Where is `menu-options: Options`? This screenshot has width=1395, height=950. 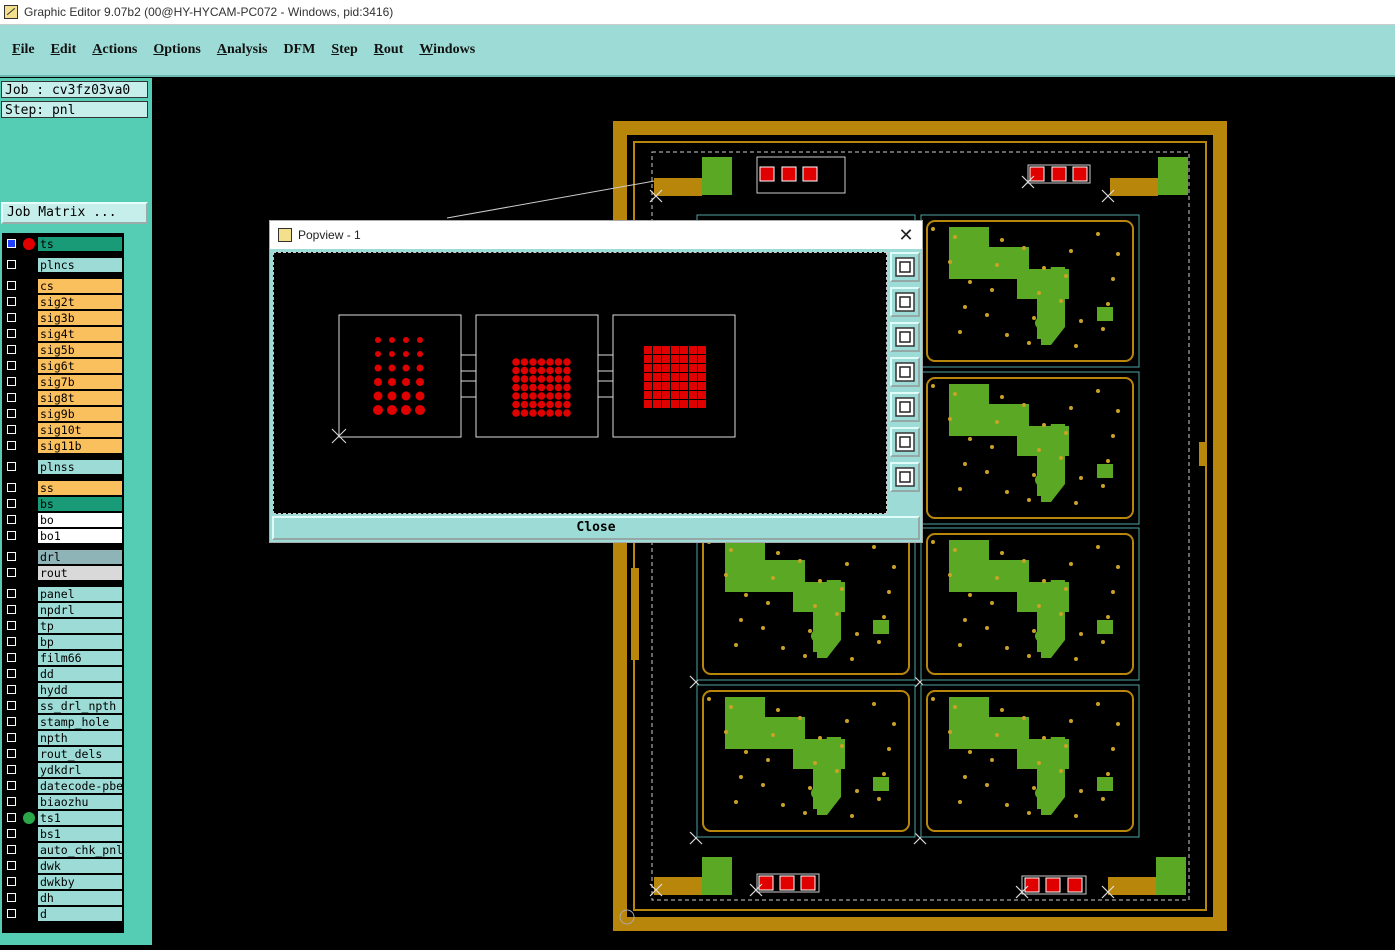
menu-options: Options is located at coordinates (176, 50).